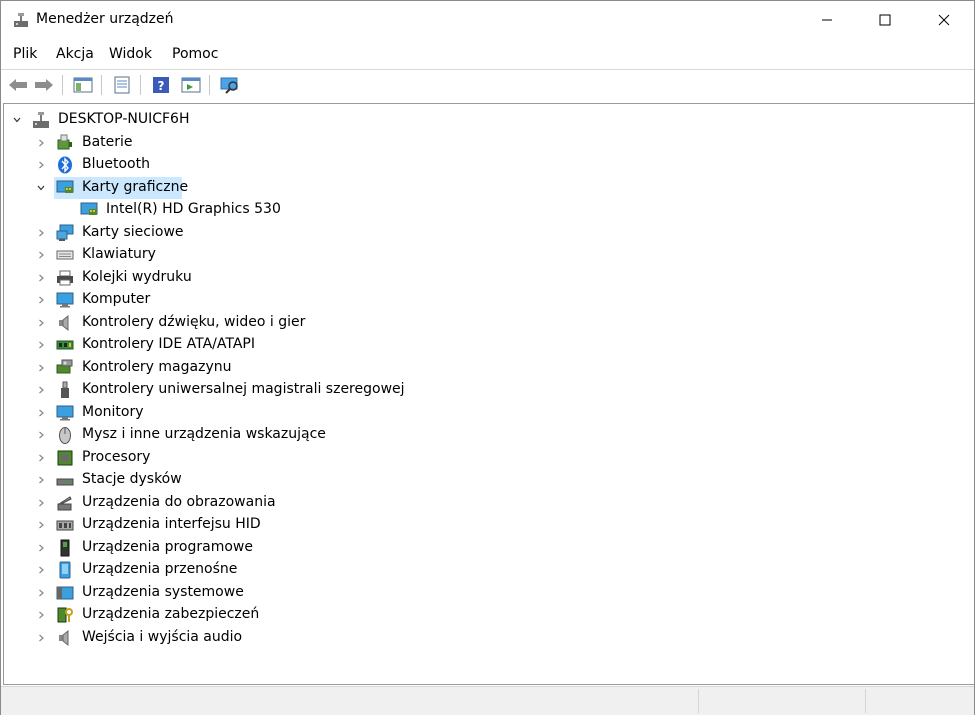  I want to click on menu-bar: Plik Akcja Widok Pomoc, so click(487, 54).